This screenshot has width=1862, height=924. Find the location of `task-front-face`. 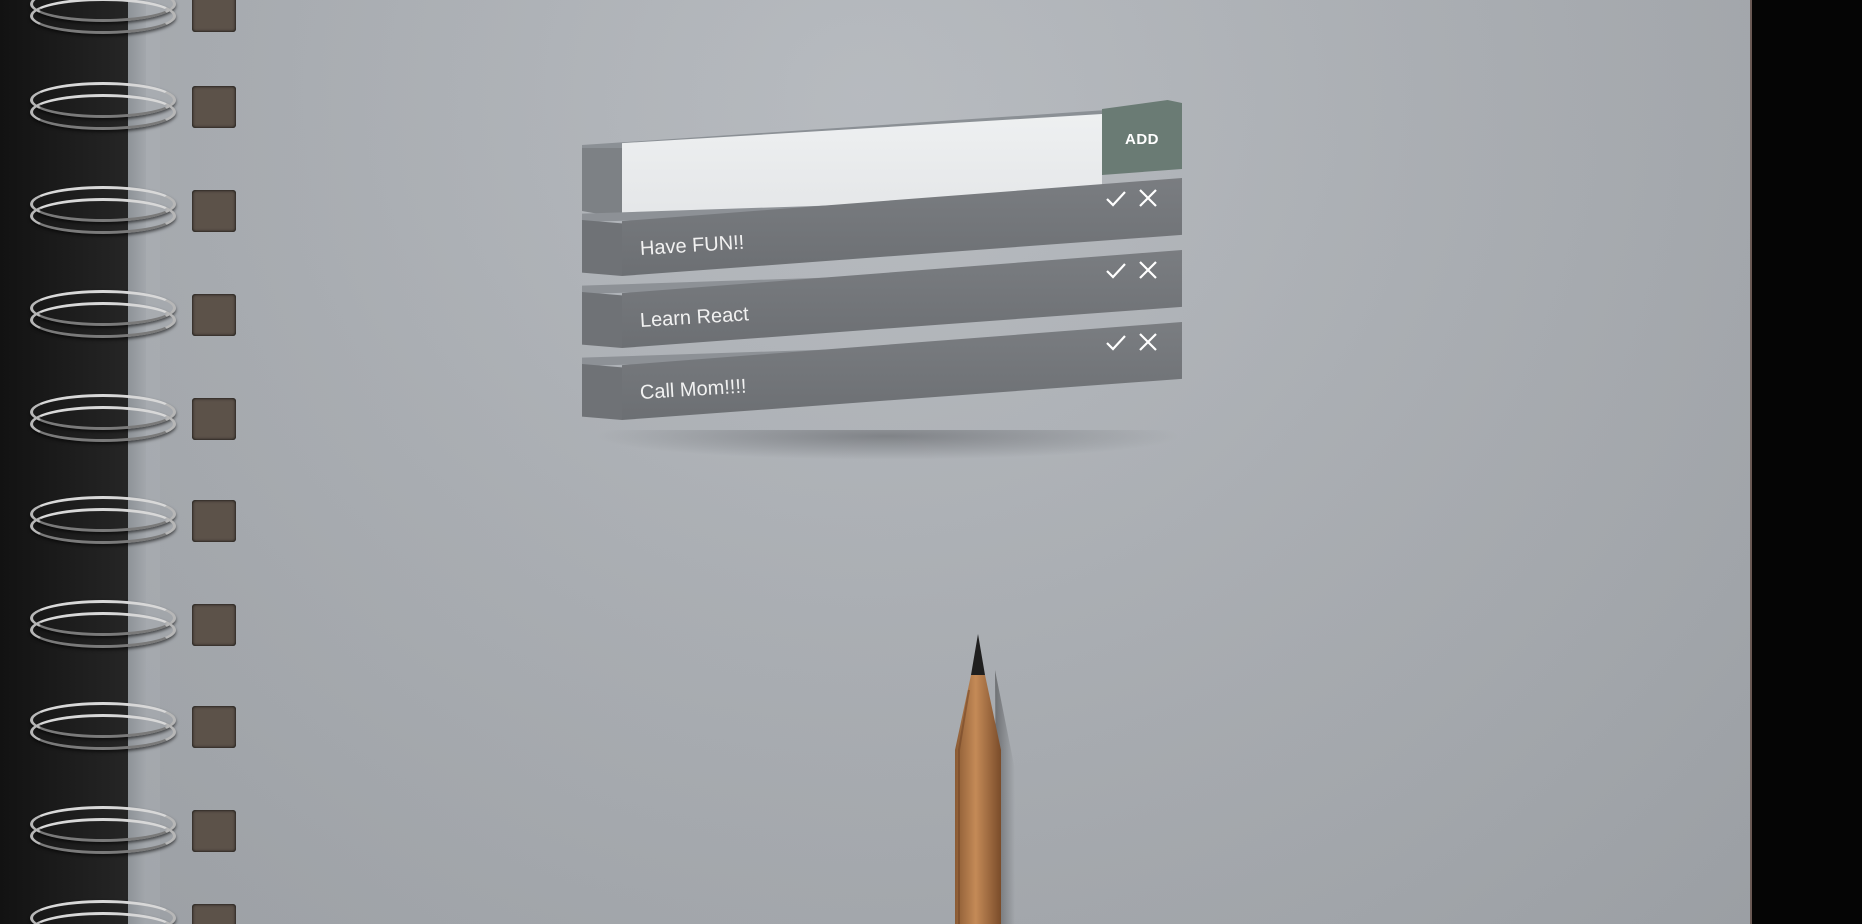

task-front-face is located at coordinates (902, 371).